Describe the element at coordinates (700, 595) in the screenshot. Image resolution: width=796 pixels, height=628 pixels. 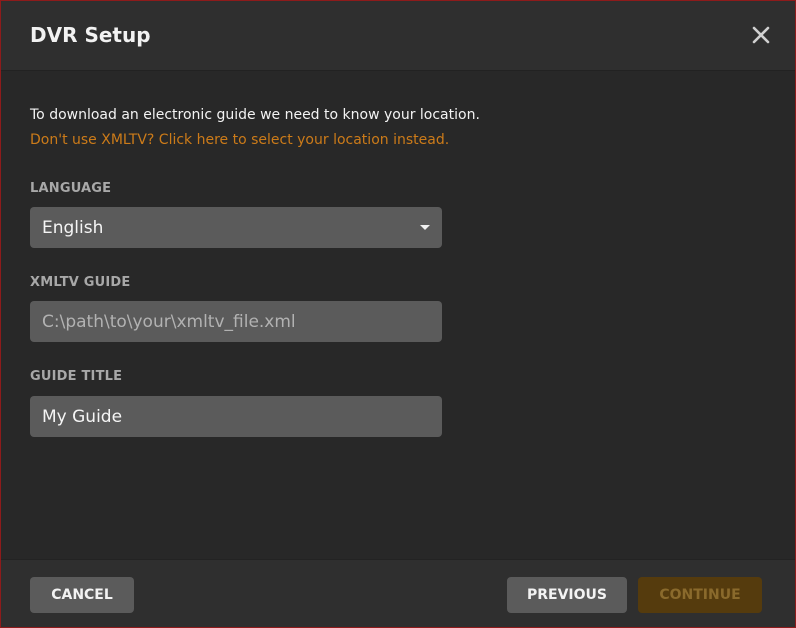
I see `continue-button: CONTINUE` at that location.